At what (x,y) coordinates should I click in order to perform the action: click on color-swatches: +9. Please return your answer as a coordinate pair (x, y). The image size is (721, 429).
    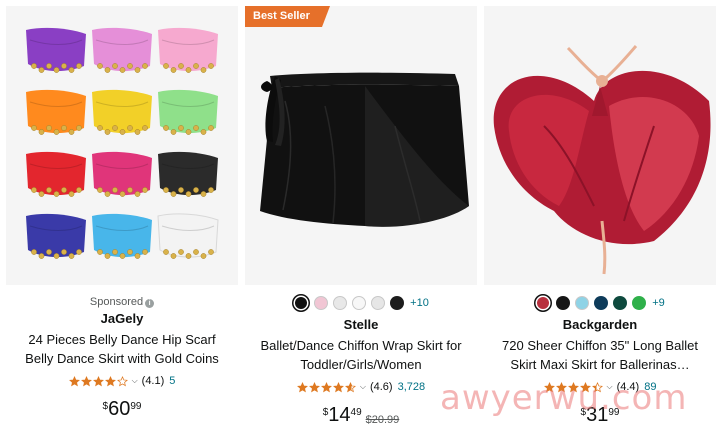
    Looking at the image, I should click on (600, 303).